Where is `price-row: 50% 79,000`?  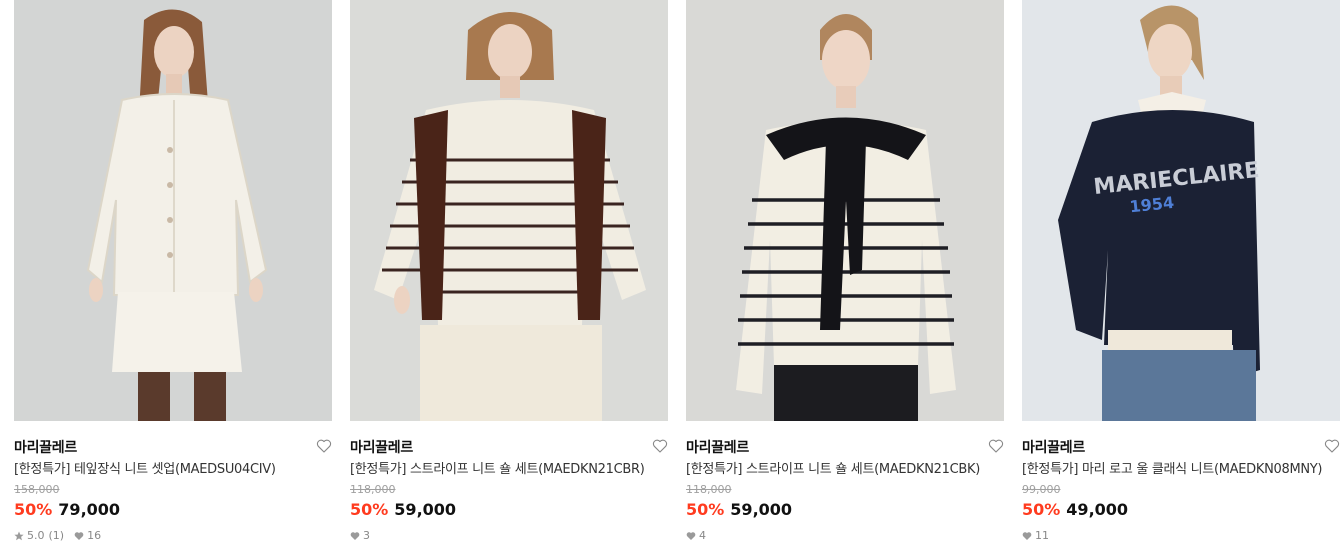 price-row: 50% 79,000 is located at coordinates (173, 510).